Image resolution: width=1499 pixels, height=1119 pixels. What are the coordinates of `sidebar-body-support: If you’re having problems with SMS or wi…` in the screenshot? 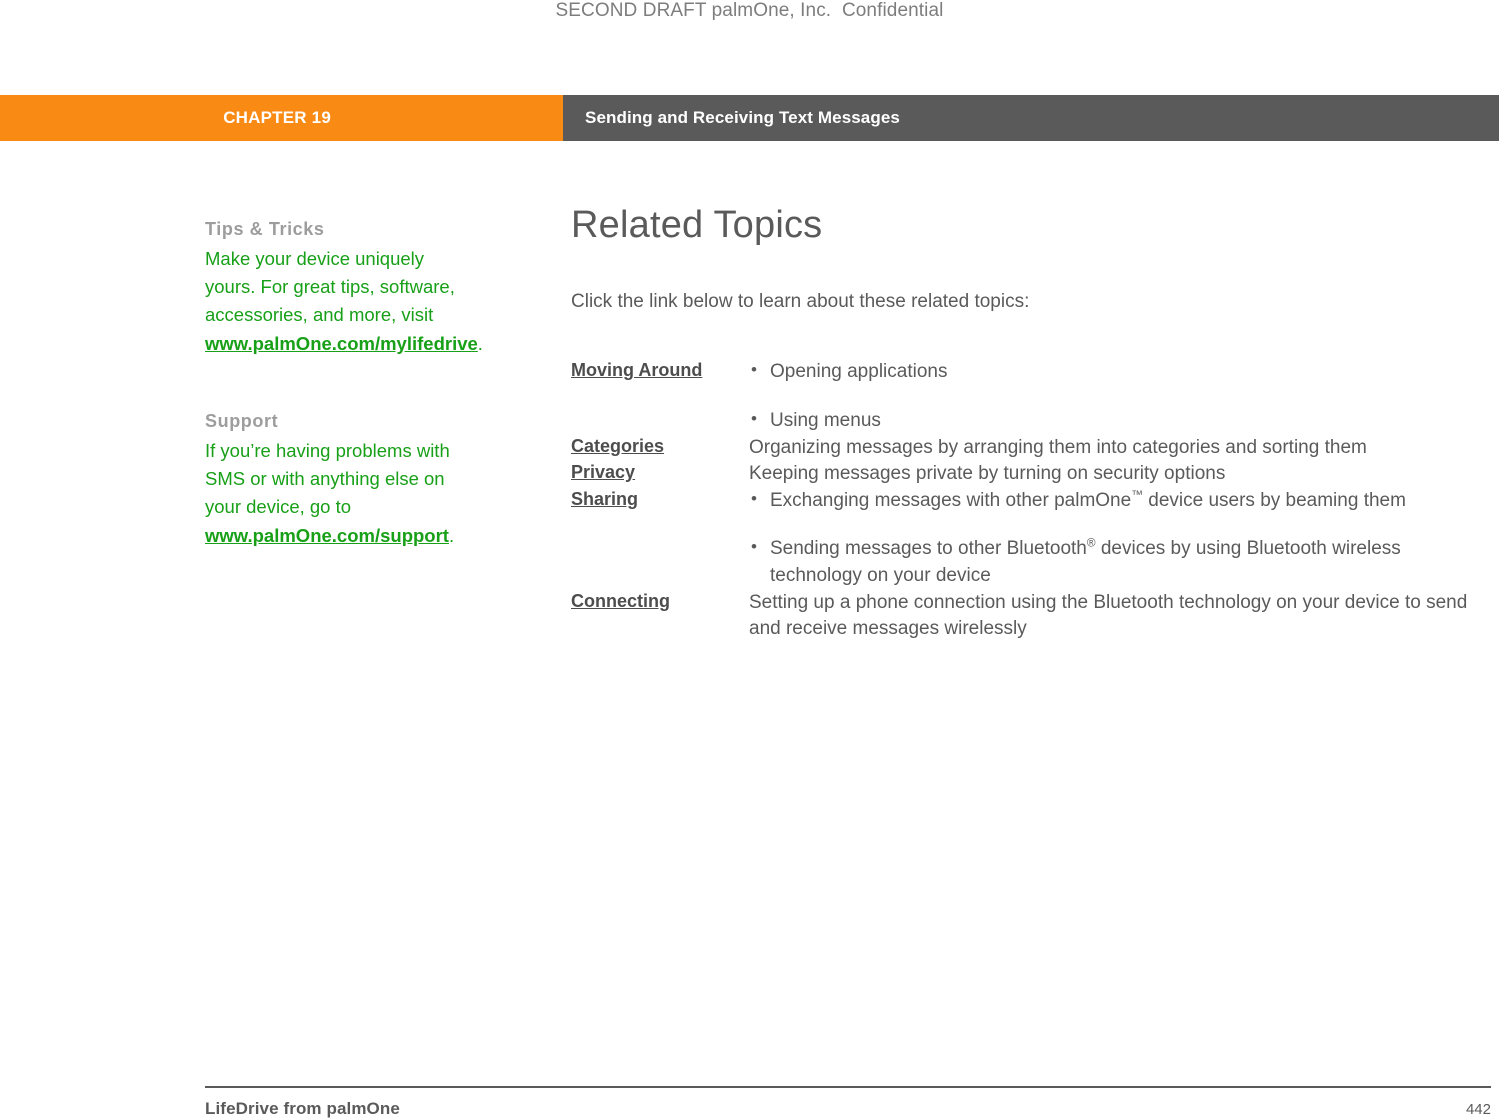 It's located at (339, 493).